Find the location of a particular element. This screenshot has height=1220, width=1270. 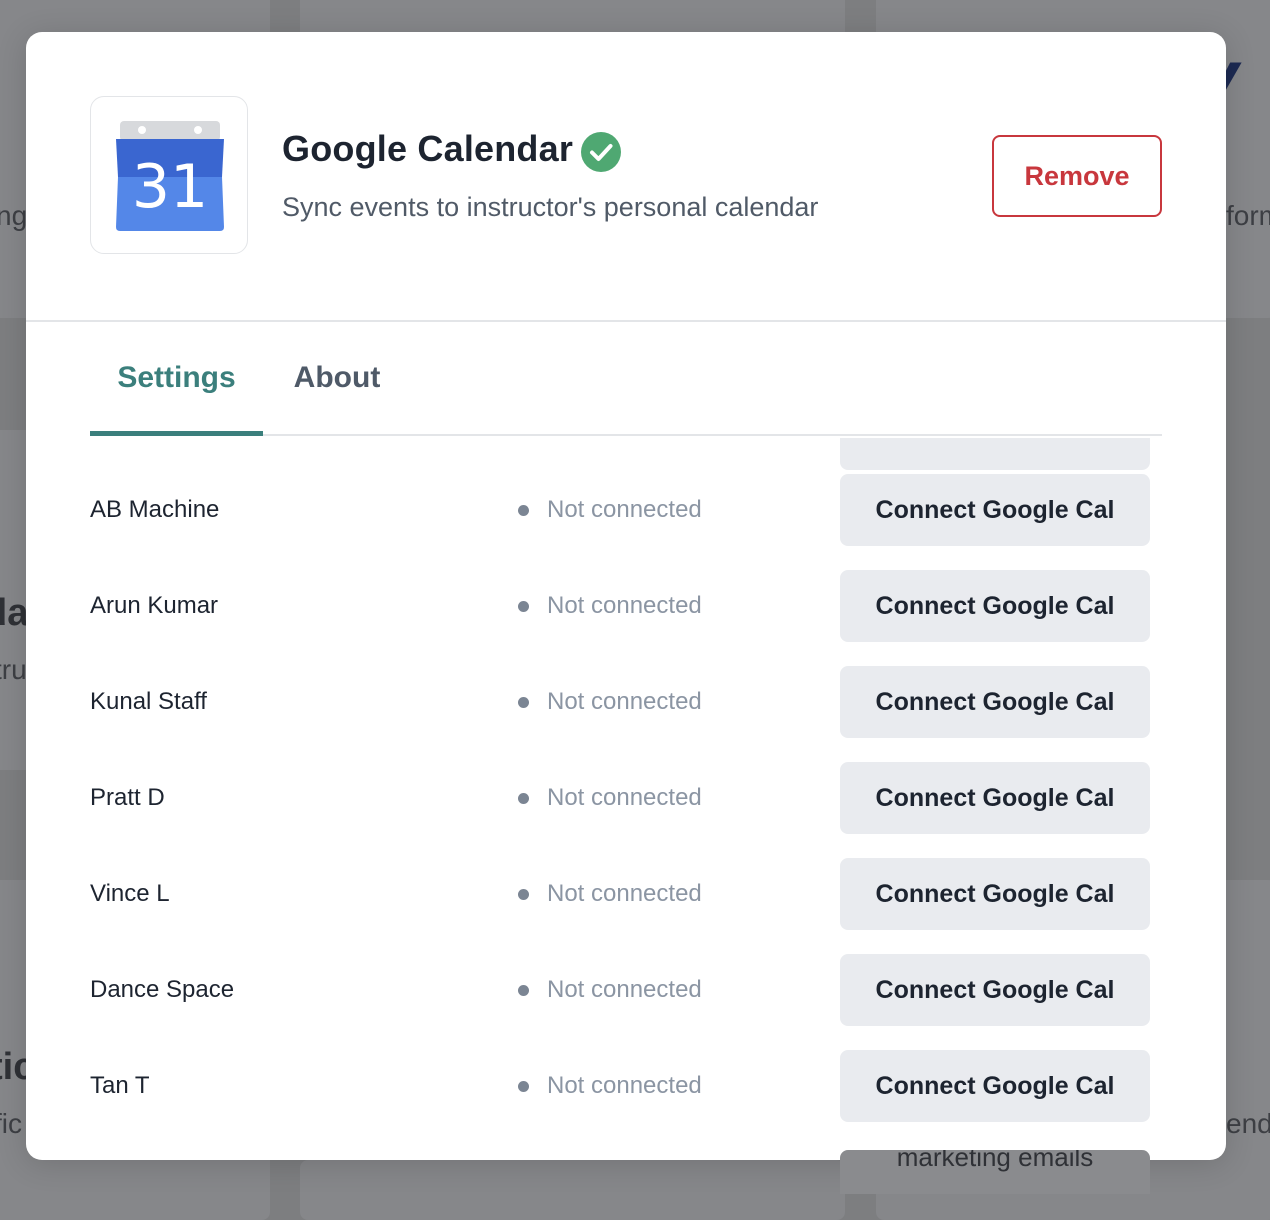

instructor-name: AB Machine is located at coordinates (155, 509).